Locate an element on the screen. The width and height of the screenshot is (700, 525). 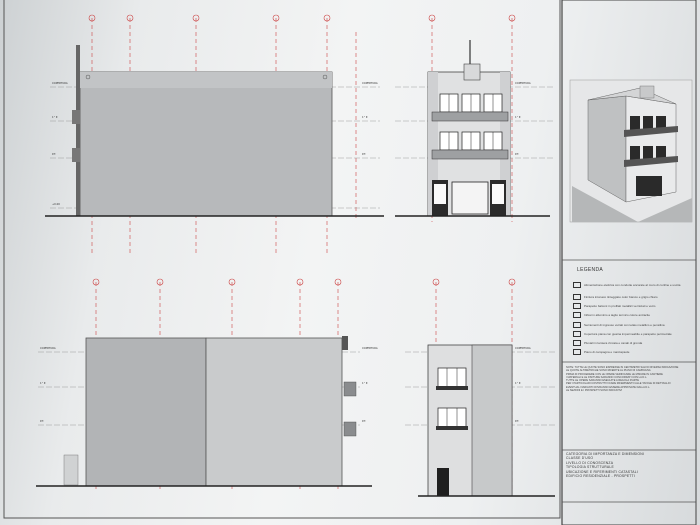
level-mark-ground: P.T. is located at coordinates (54, 154).